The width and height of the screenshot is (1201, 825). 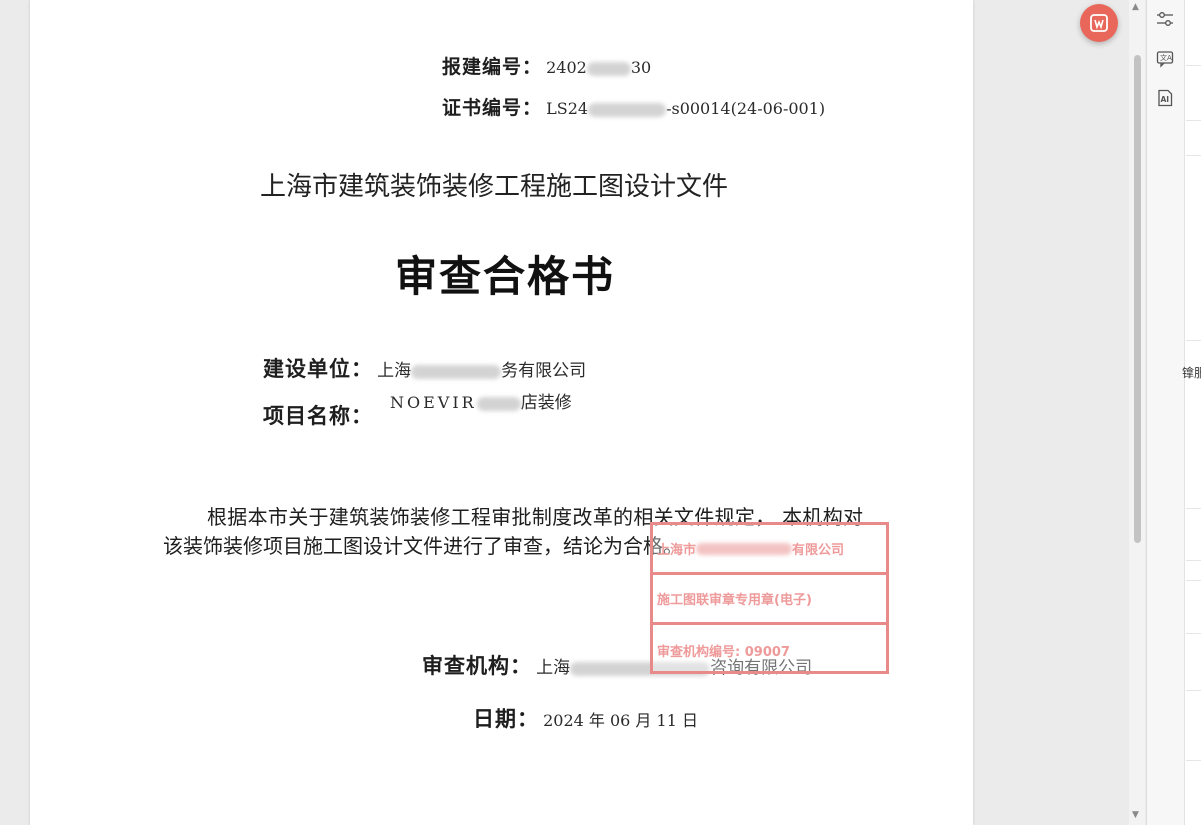 I want to click on permit-number-start: 2402, so click(x=566, y=67).